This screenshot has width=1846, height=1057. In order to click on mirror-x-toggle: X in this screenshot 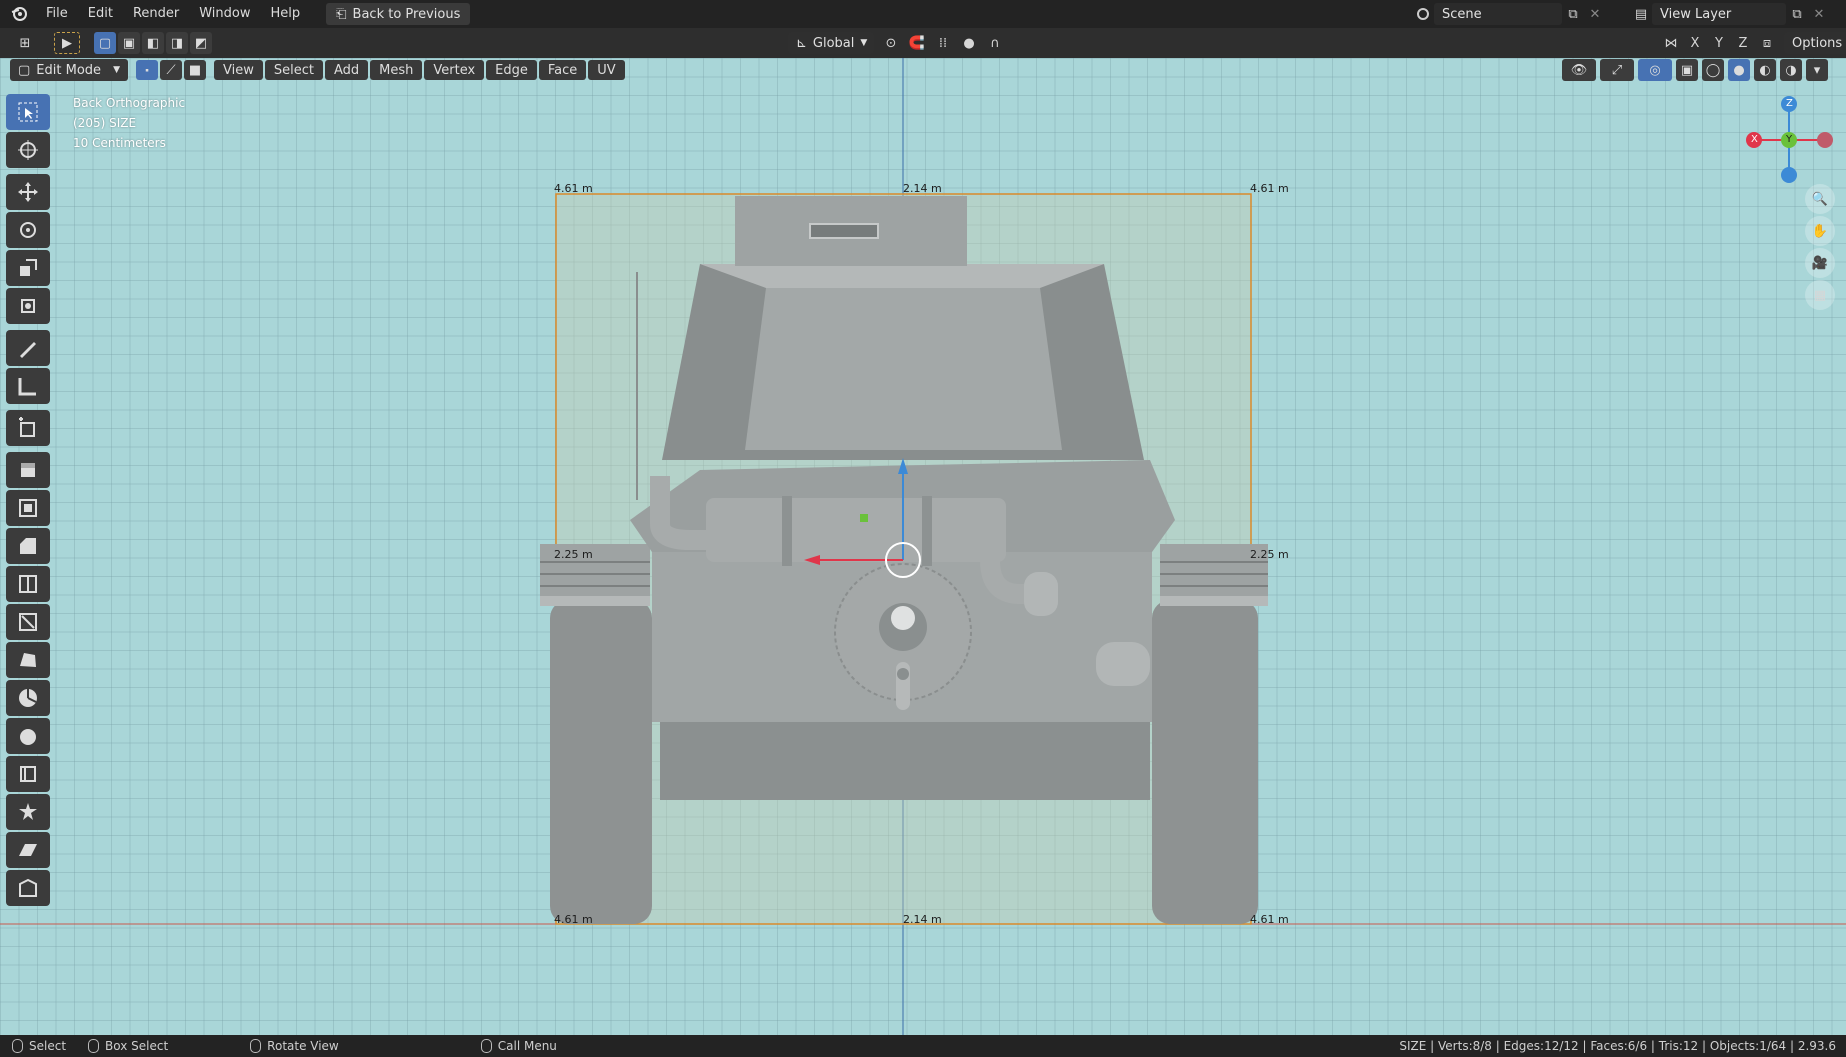, I will do `click(1695, 43)`.